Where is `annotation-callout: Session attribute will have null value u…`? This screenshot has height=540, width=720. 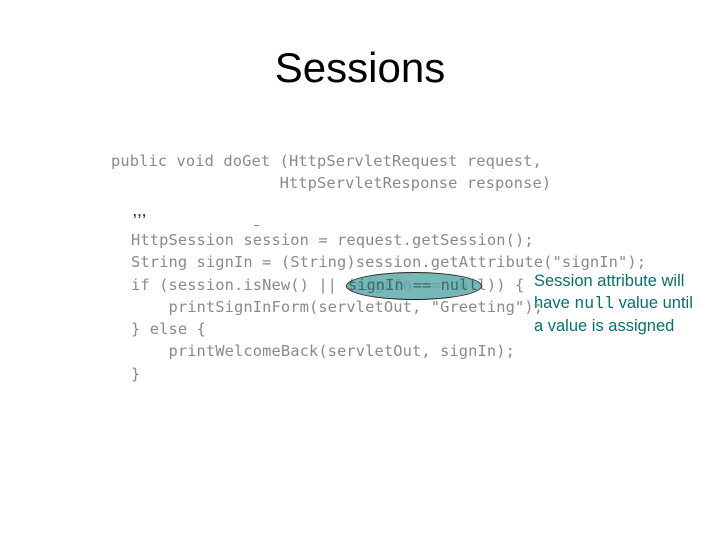 annotation-callout: Session attribute will have null value u… is located at coordinates (627, 303).